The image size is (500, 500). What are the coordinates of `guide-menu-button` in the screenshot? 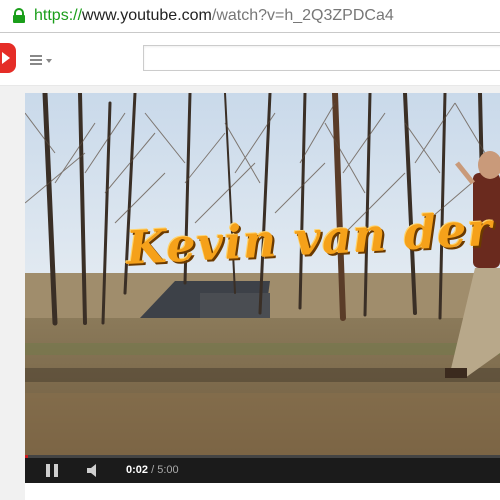 It's located at (41, 62).